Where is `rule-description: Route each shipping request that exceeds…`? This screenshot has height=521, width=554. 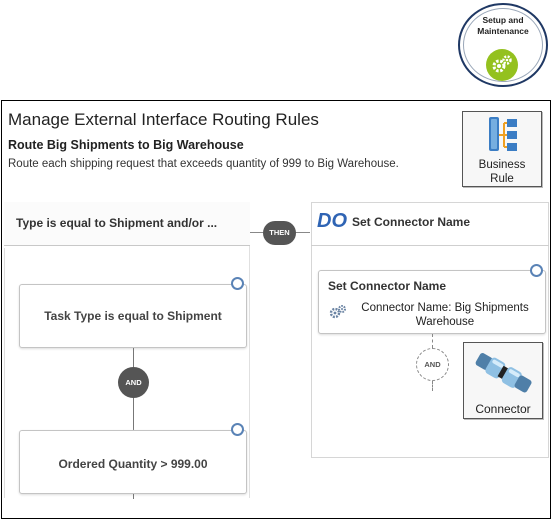
rule-description: Route each shipping request that exceeds… is located at coordinates (203, 164).